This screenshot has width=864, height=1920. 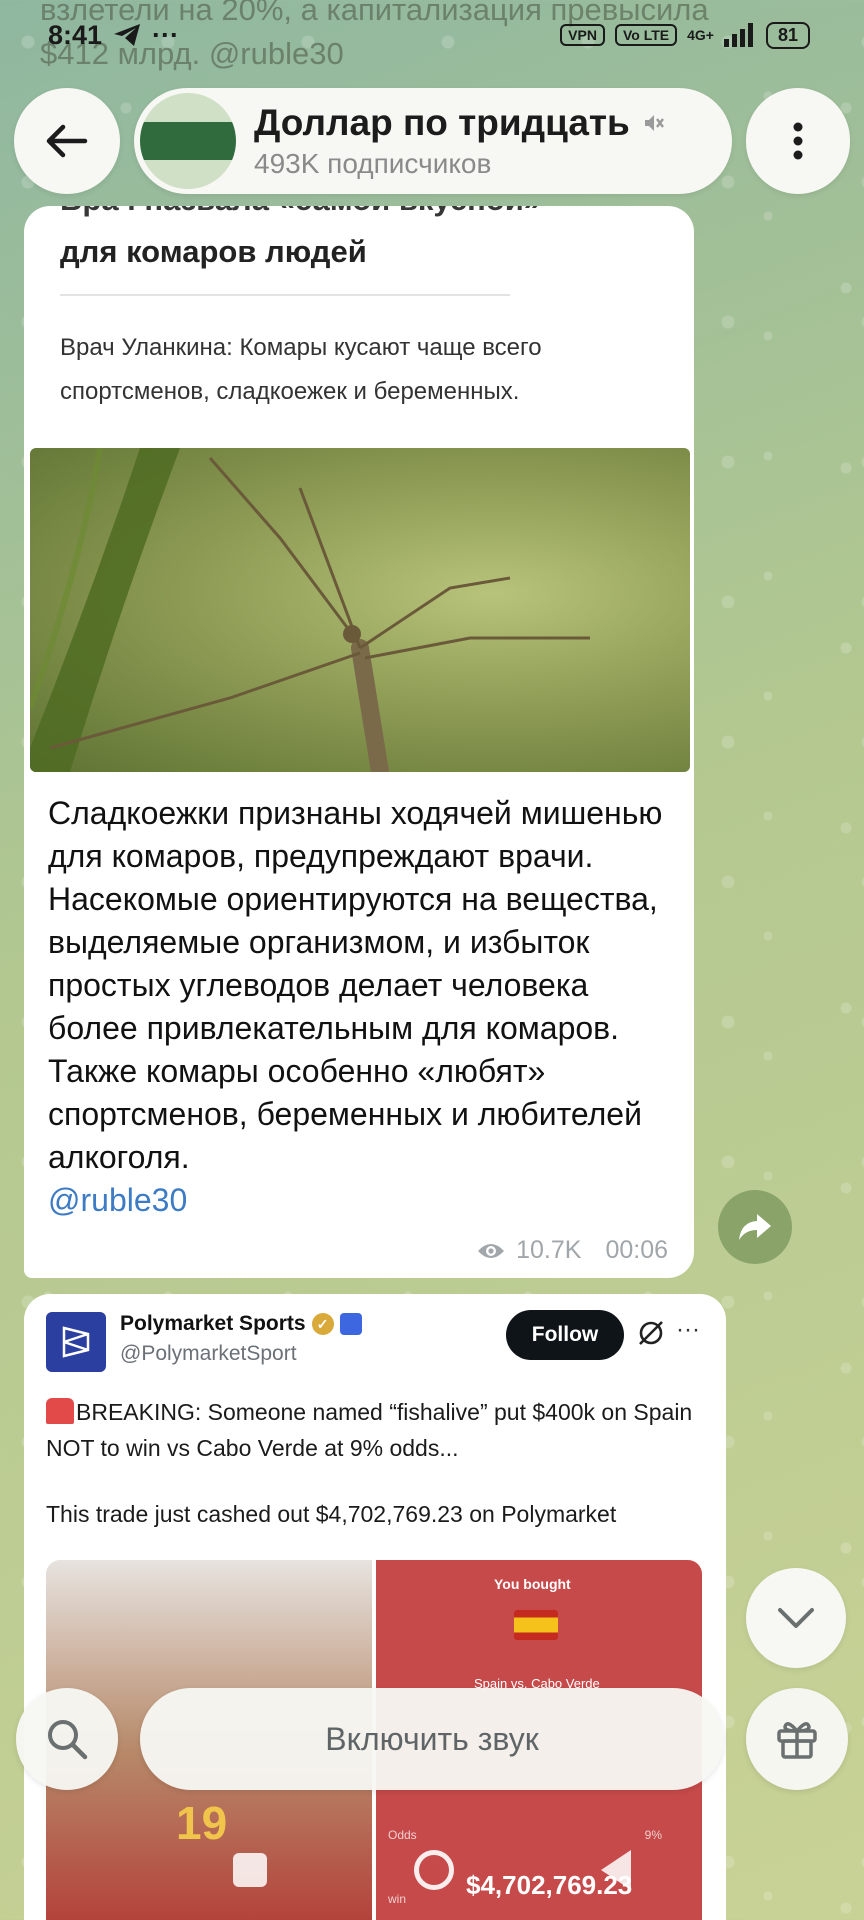 What do you see at coordinates (76, 1342) in the screenshot?
I see `polymarket-logo` at bounding box center [76, 1342].